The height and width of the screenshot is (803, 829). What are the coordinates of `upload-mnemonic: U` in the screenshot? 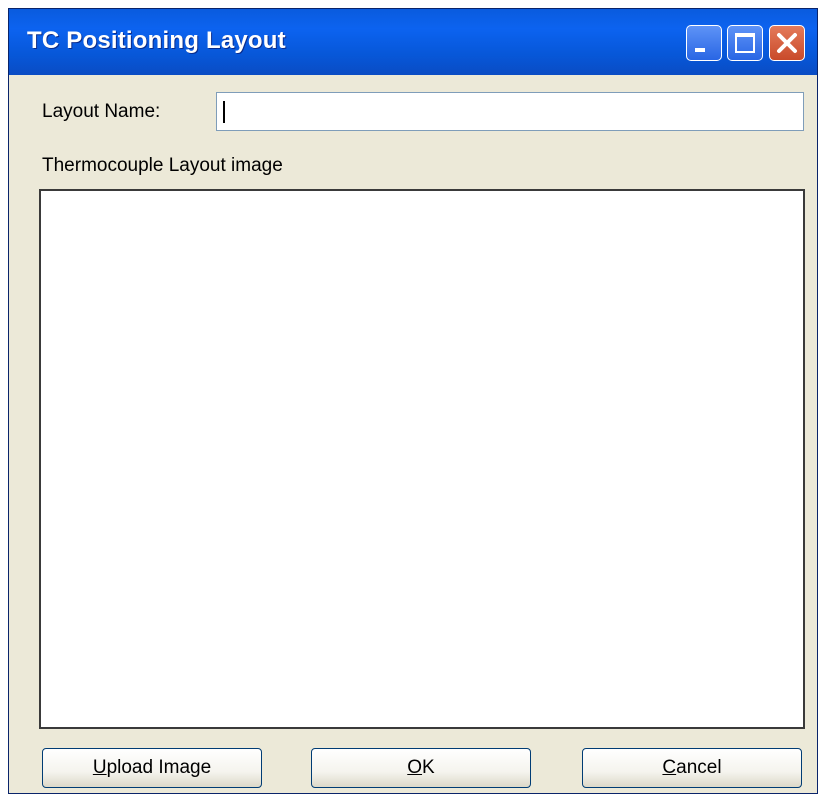 It's located at (99, 767).